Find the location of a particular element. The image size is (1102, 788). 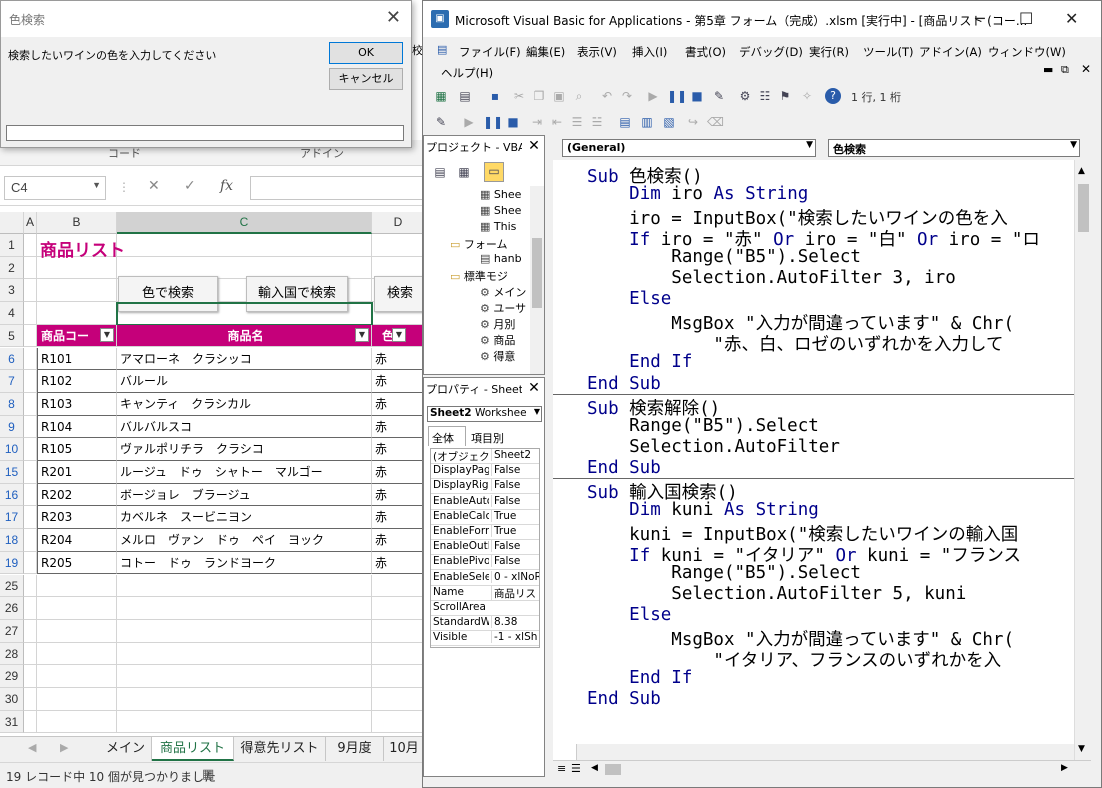

row-header: 15 is located at coordinates (12, 472).